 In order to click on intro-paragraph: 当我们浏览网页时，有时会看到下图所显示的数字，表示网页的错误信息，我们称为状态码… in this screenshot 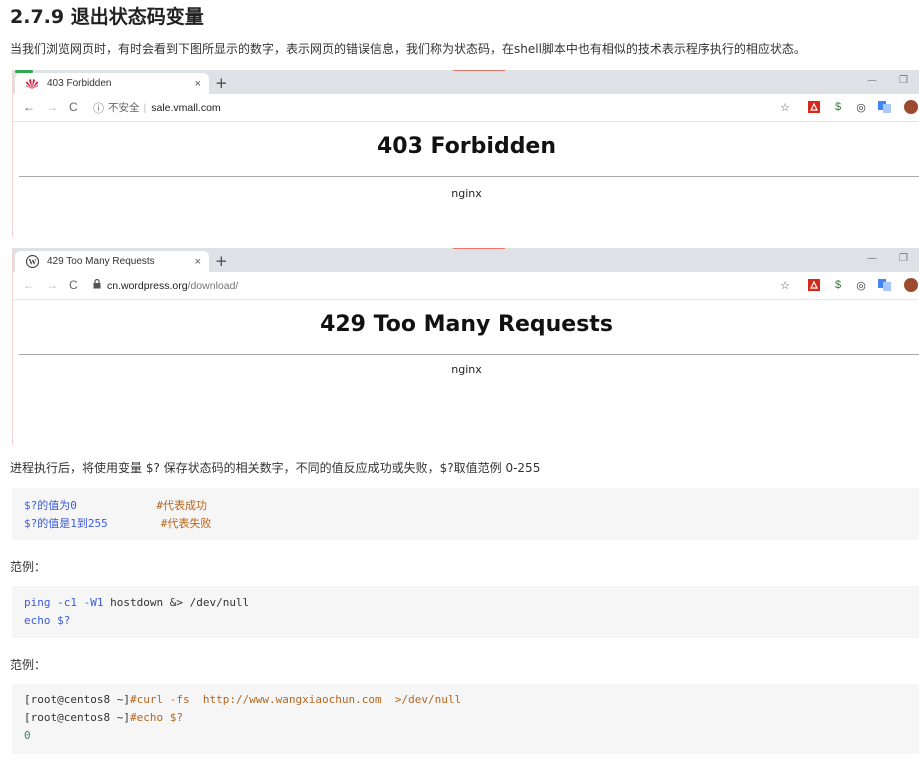, I will do `click(408, 49)`.